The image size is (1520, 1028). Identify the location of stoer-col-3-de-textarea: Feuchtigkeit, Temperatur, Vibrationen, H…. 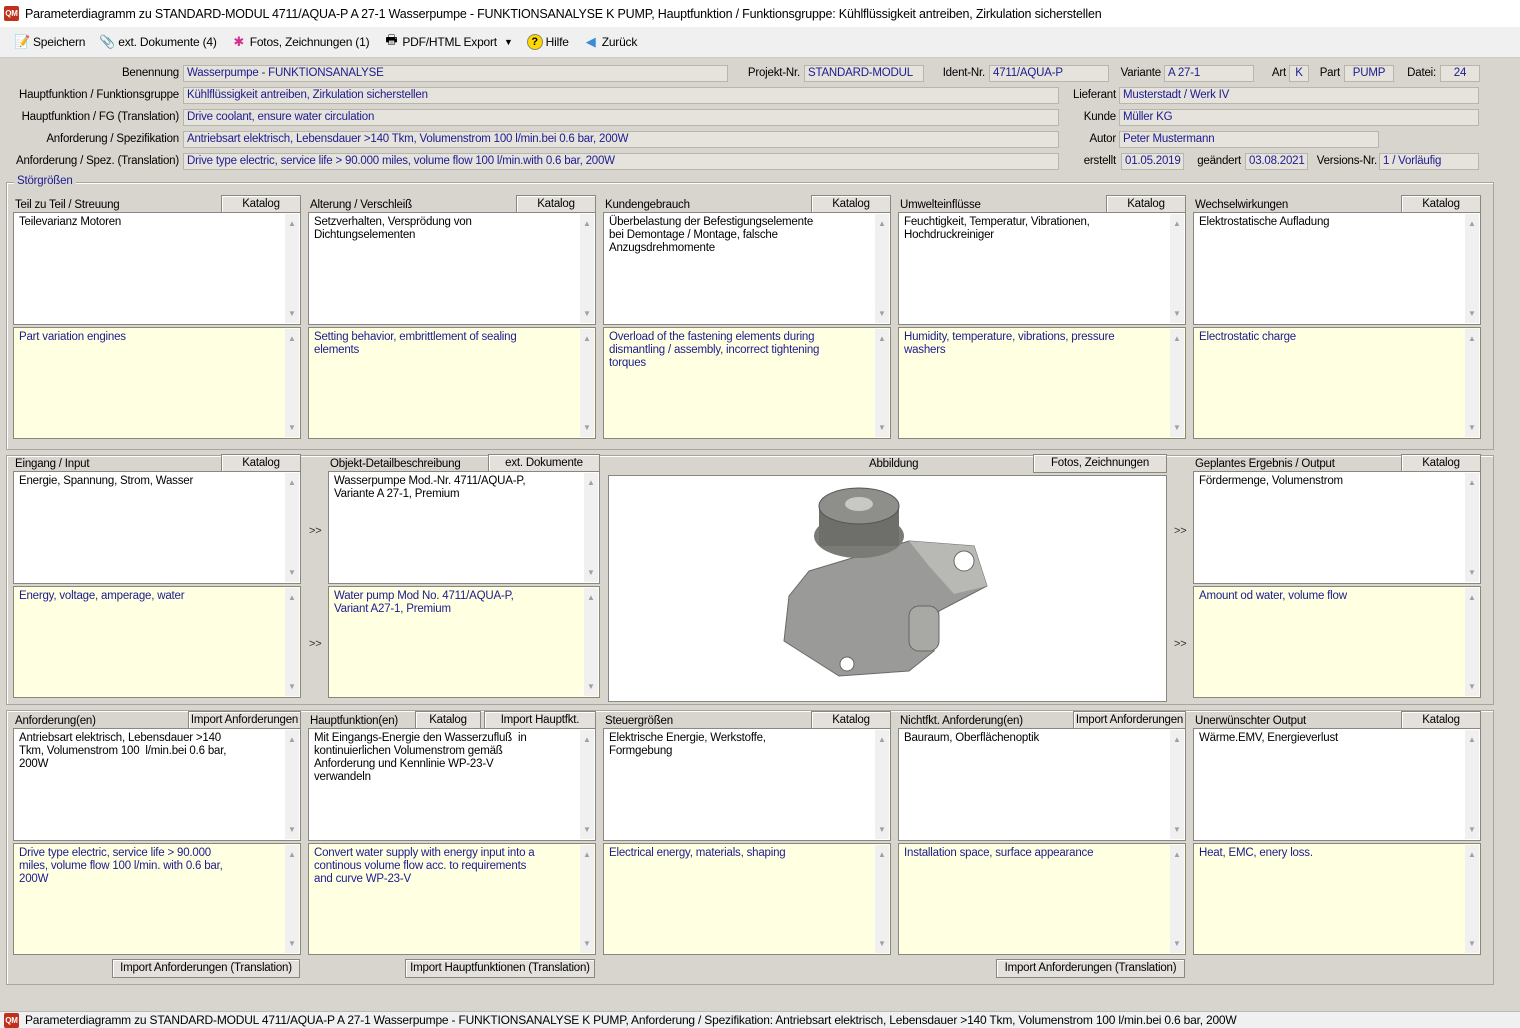
(1042, 268).